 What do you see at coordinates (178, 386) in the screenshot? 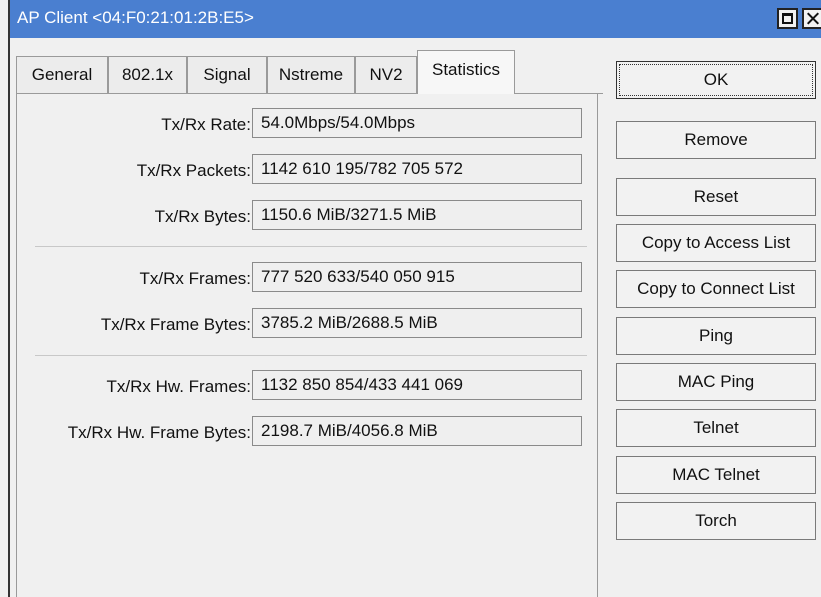
I see `stat-label: Tx/Rx Hw. Frames:` at bounding box center [178, 386].